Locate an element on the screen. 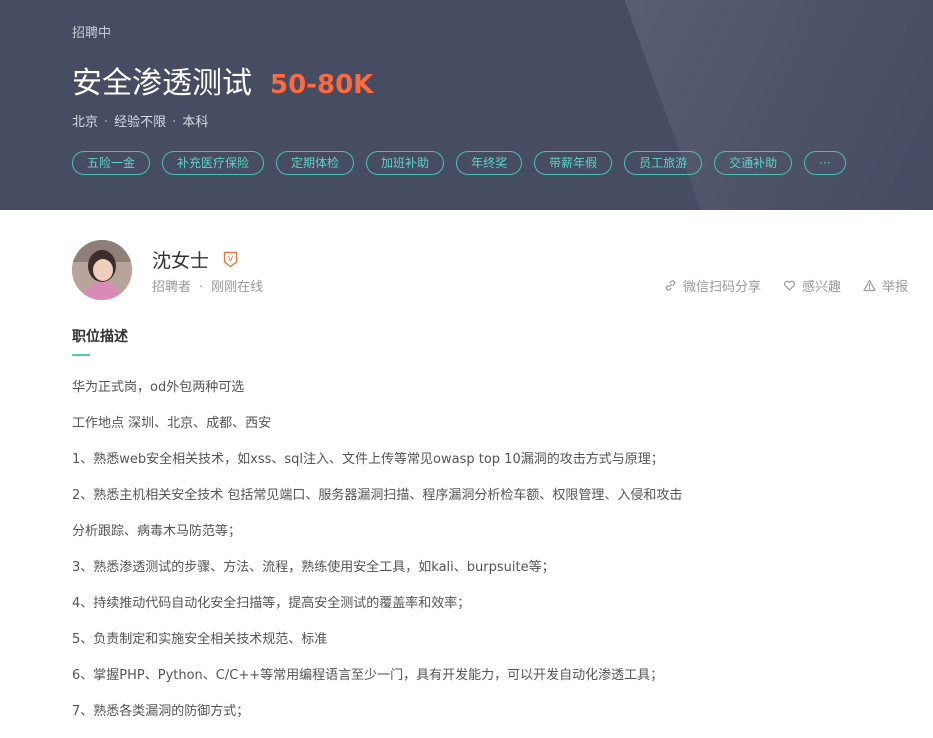 The image size is (933, 738). heart-icon is located at coordinates (789, 285).